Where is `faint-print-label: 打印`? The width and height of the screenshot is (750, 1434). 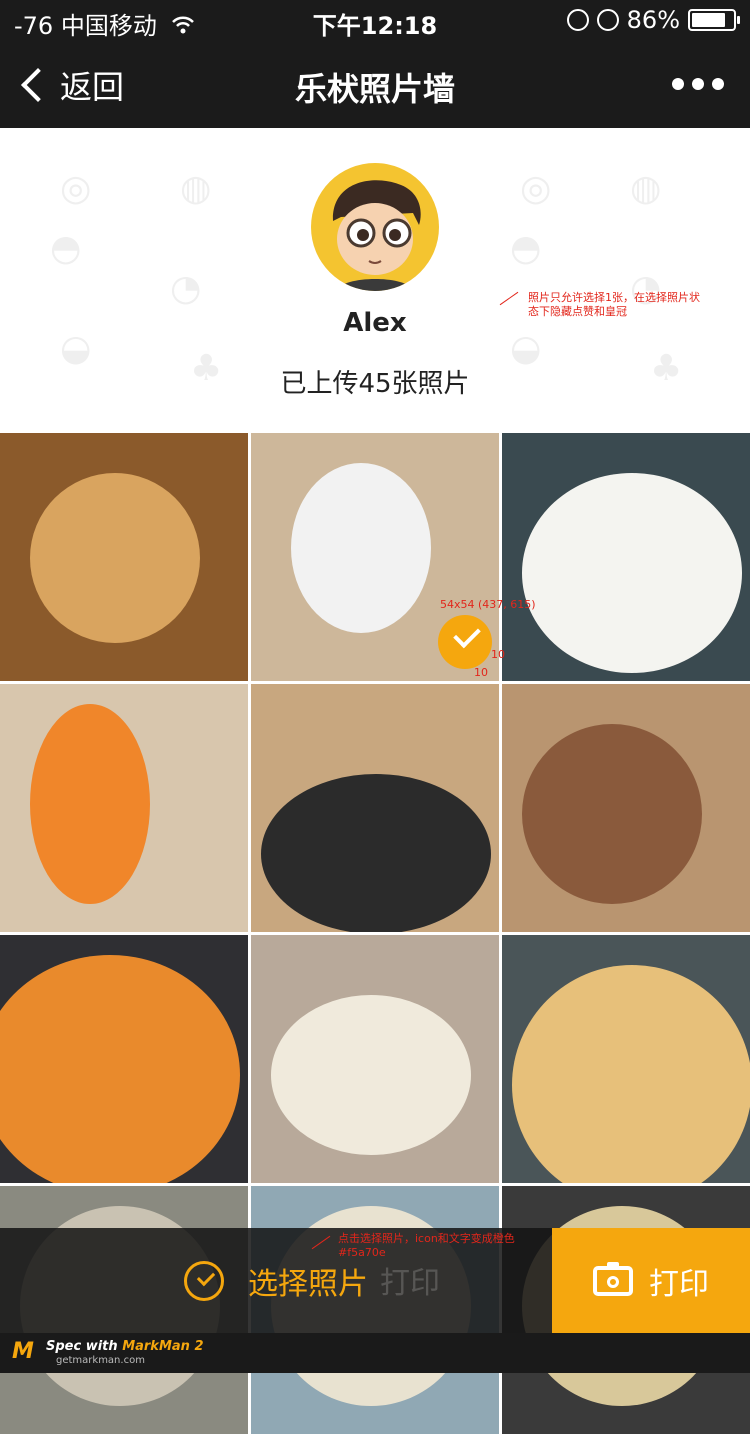
faint-print-label: 打印 is located at coordinates (410, 1283).